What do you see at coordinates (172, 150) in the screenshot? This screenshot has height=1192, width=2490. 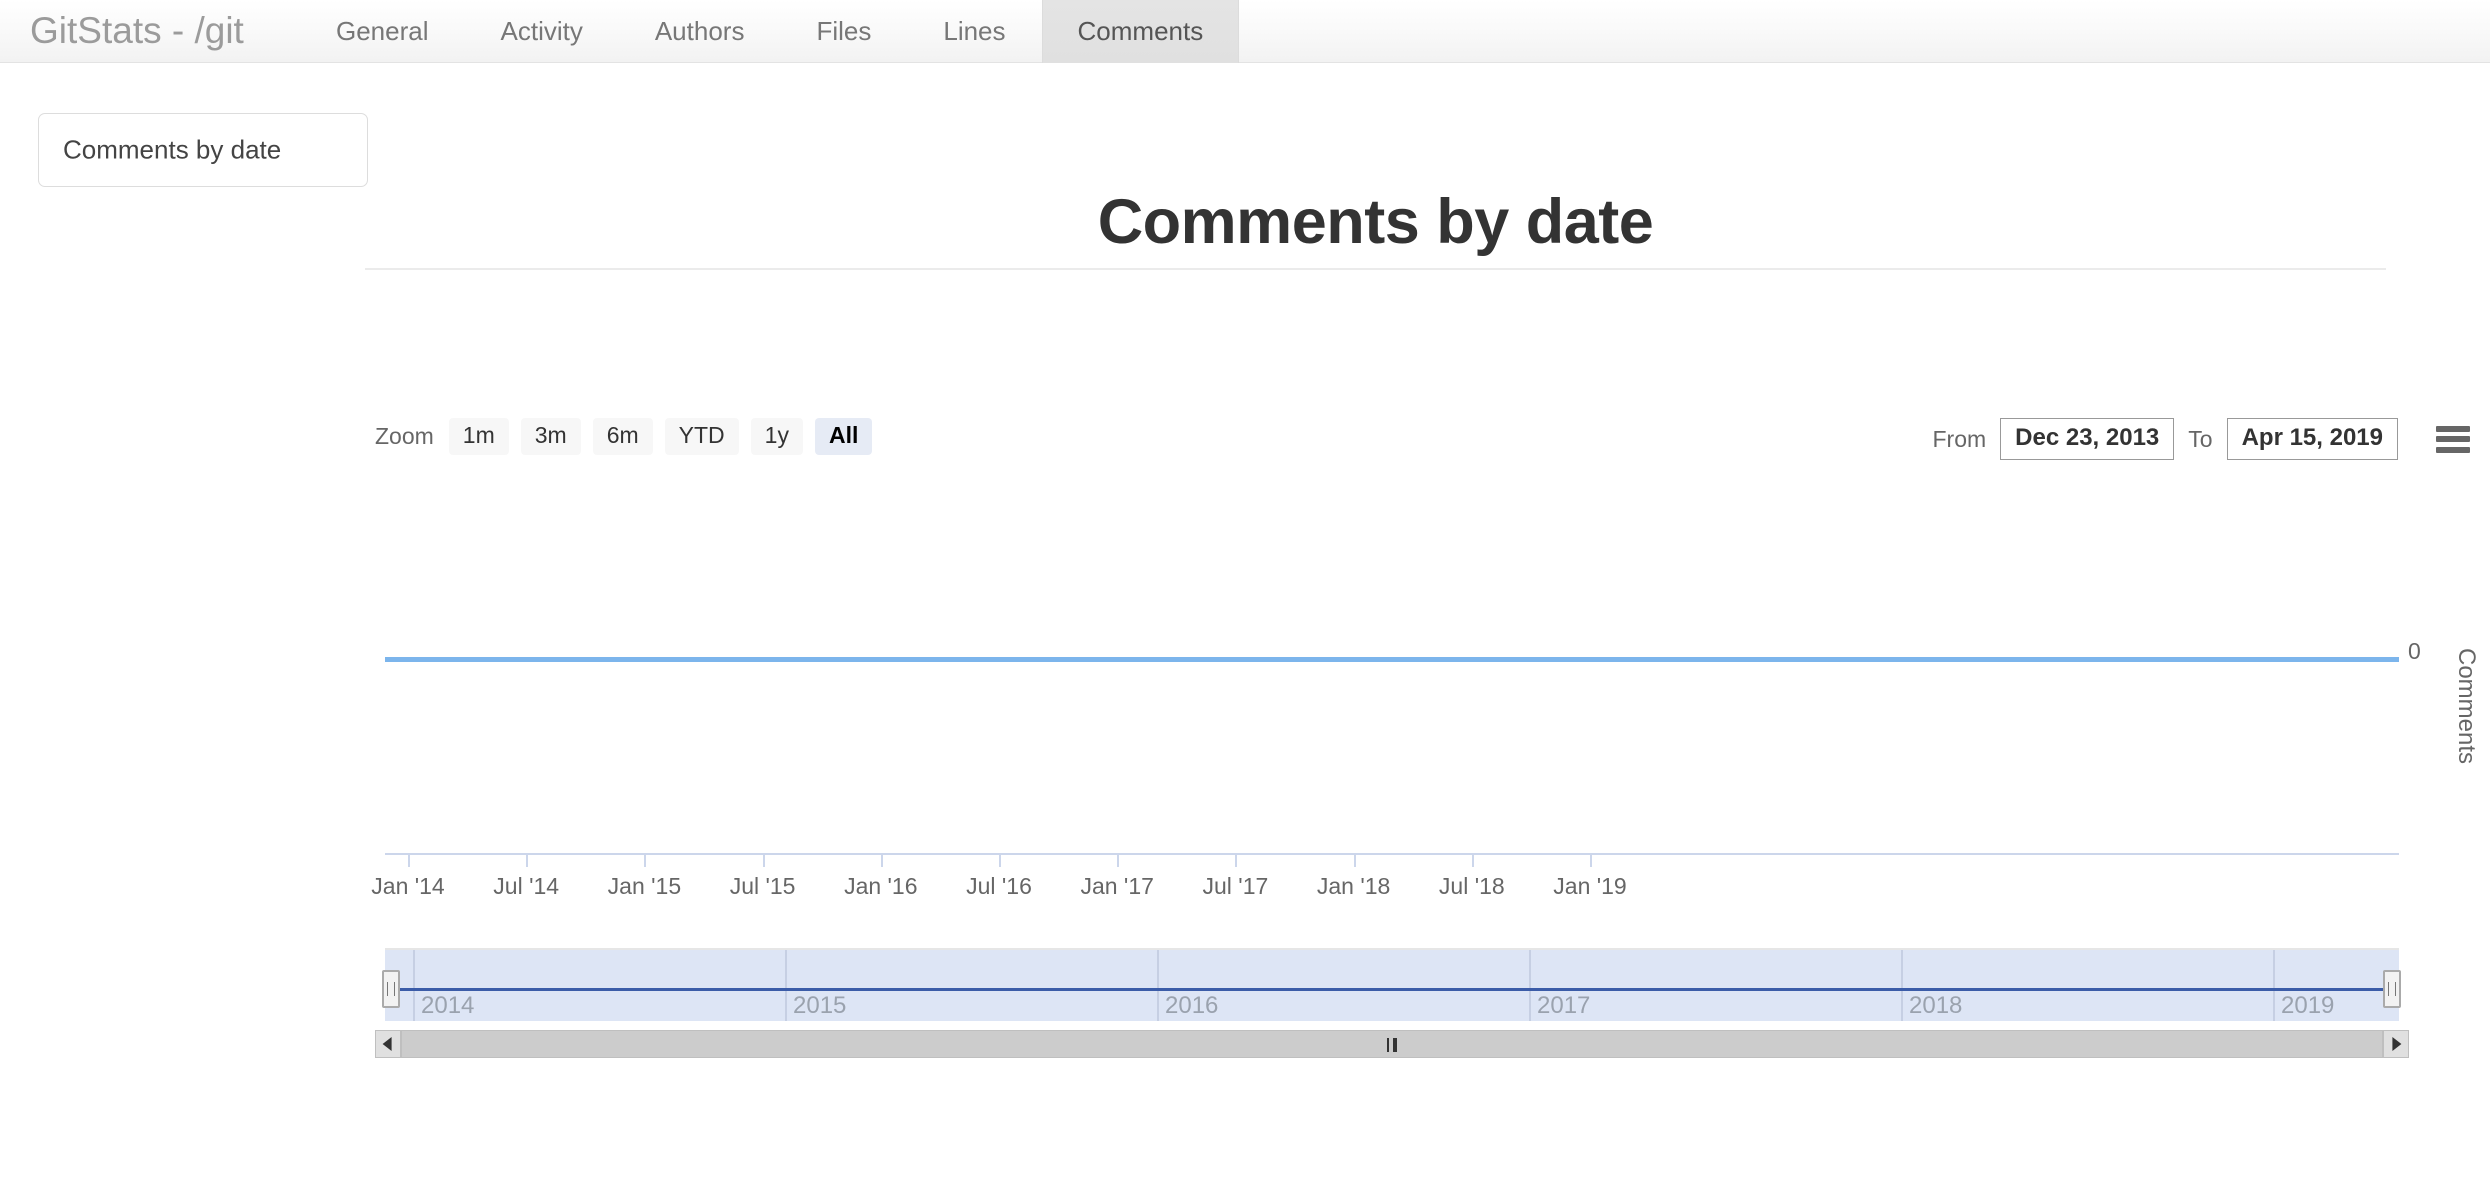 I see `sidebar-item-comments-by-date: Comments by date` at bounding box center [172, 150].